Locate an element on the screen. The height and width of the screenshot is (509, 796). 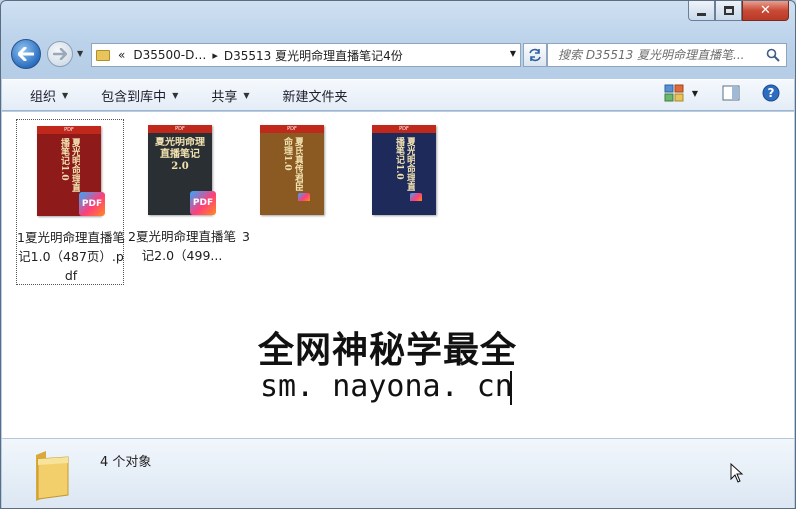
refresh-button is located at coordinates (535, 55).